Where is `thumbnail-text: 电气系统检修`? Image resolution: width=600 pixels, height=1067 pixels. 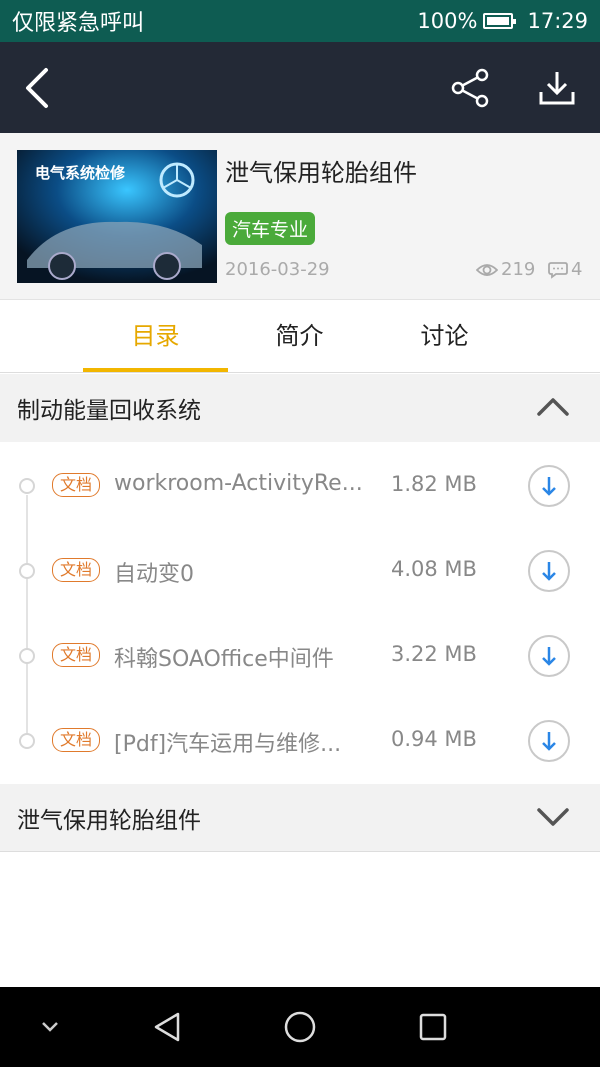 thumbnail-text: 电气系统检修 is located at coordinates (80, 173).